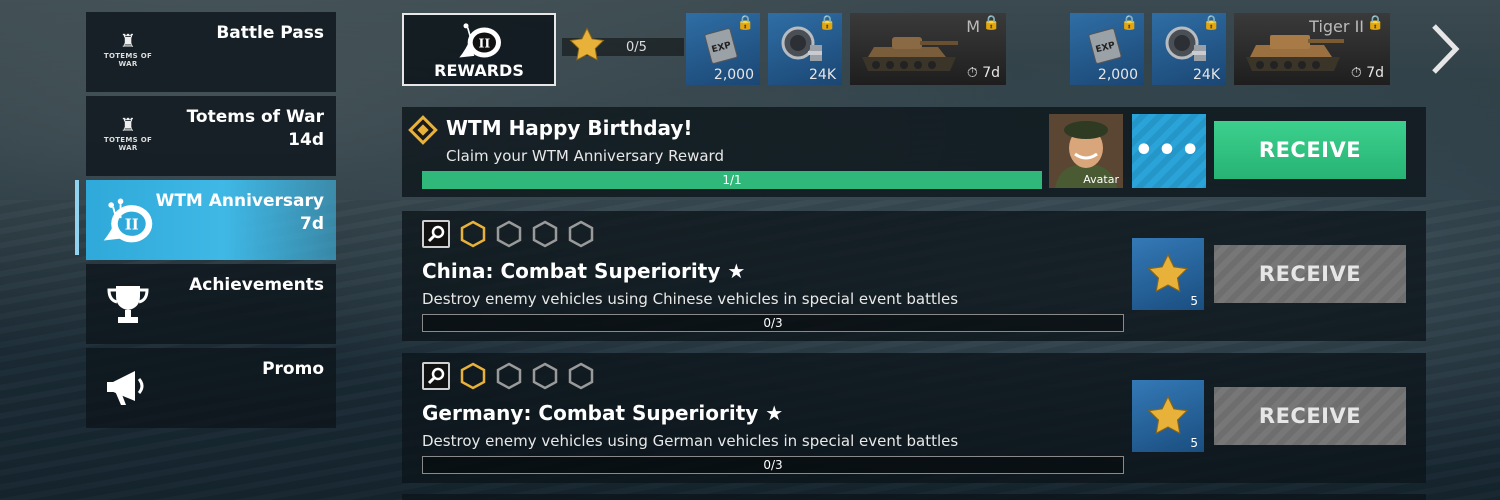  What do you see at coordinates (1444, 49) in the screenshot?
I see `chevron-right-icon` at bounding box center [1444, 49].